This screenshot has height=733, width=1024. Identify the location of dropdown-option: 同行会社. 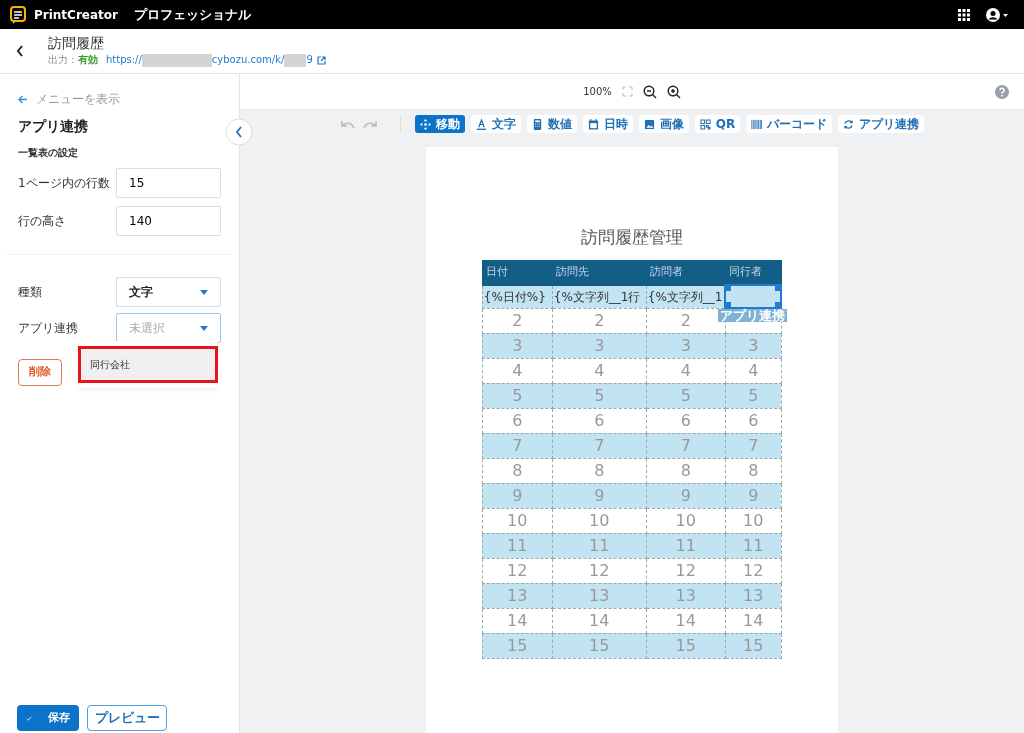
(148, 364).